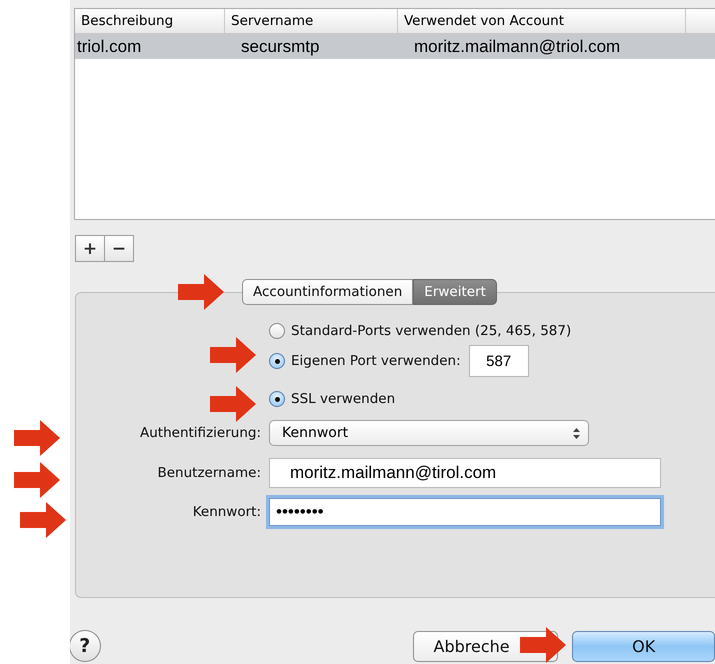 The image size is (715, 664). Describe the element at coordinates (643, 646) in the screenshot. I see `ok-button: OK` at that location.